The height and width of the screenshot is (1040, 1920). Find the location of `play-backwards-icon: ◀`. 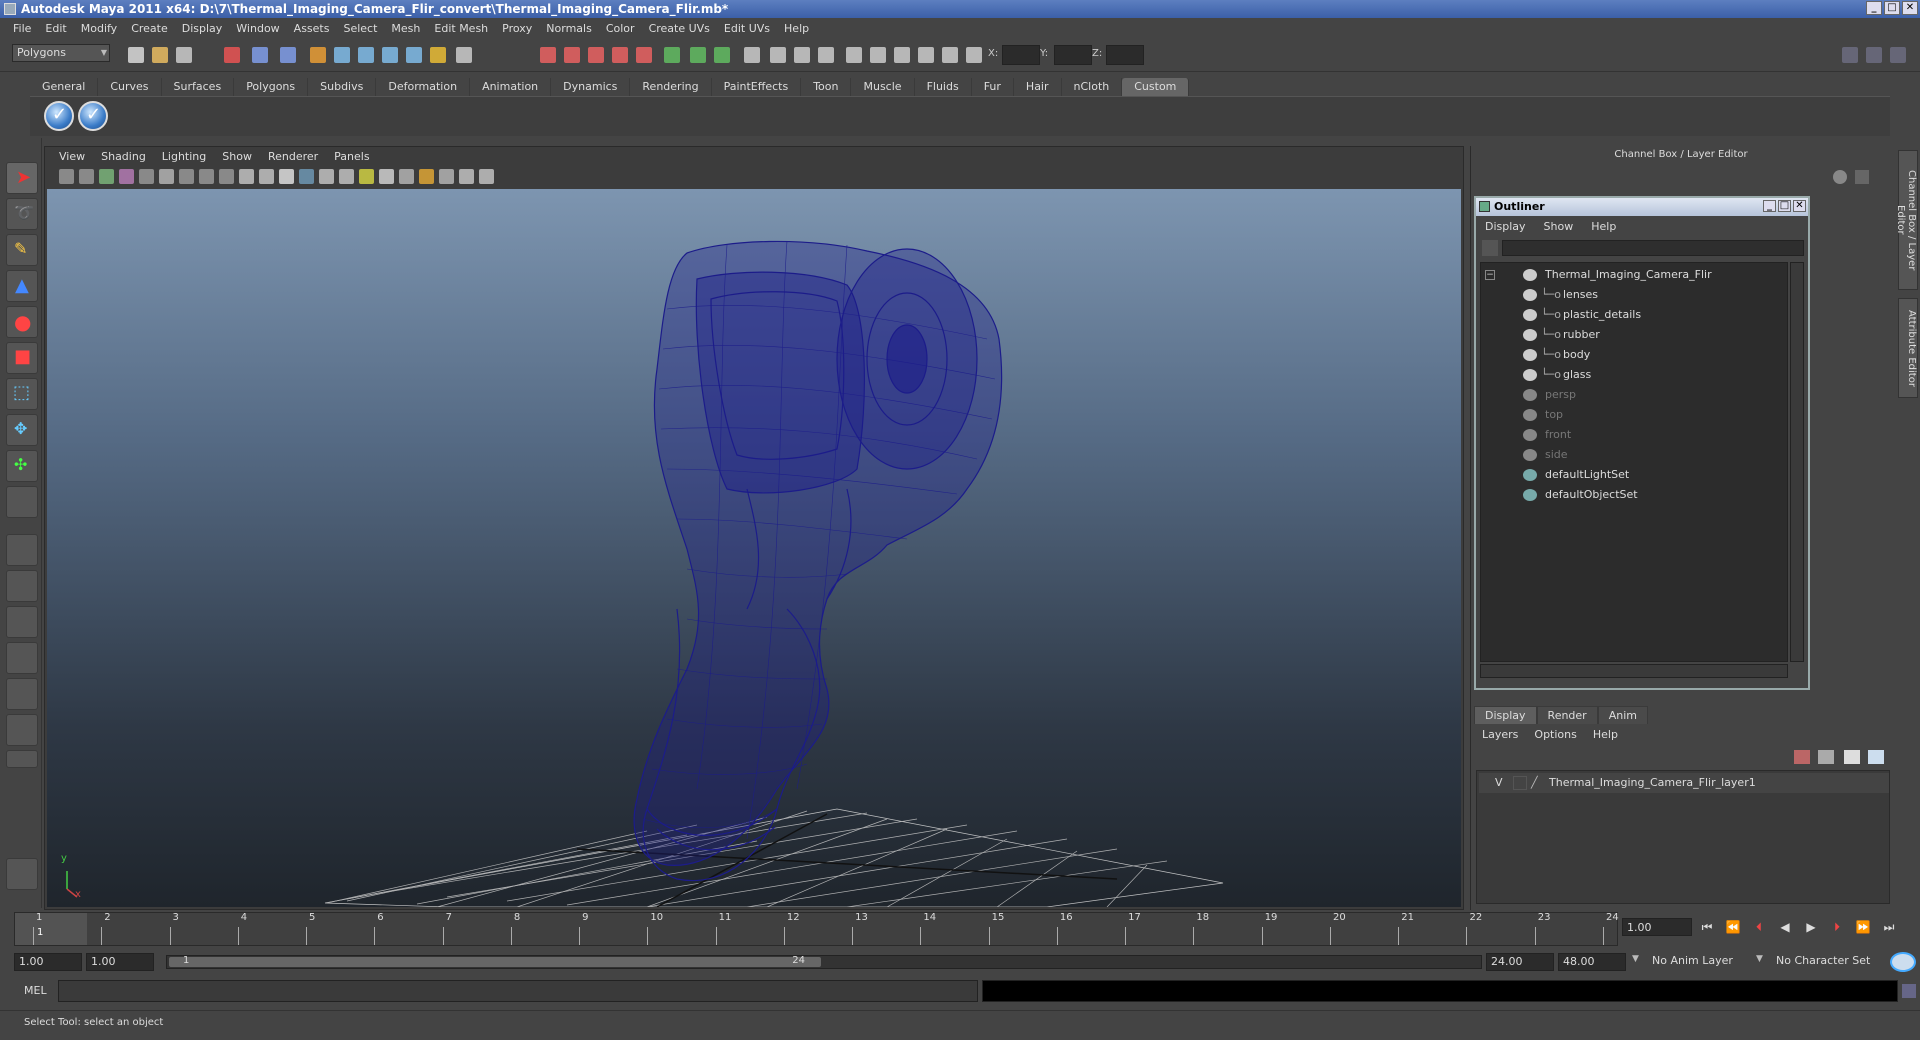

play-backwards-icon: ◀ is located at coordinates (1785, 927).